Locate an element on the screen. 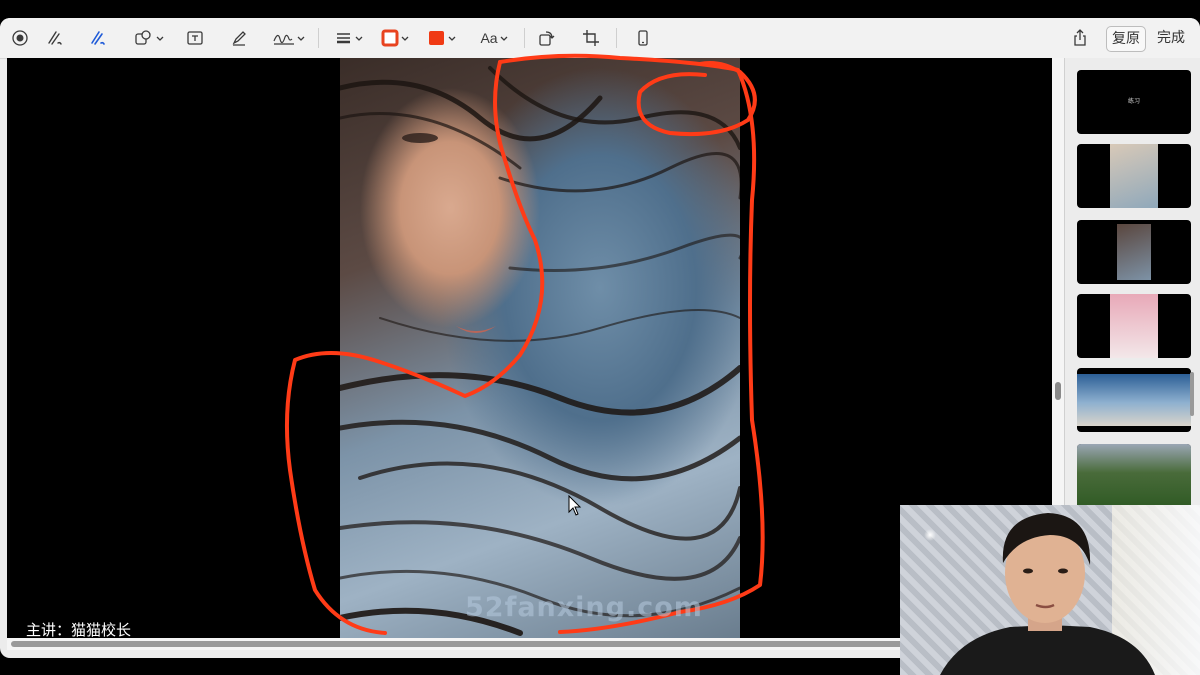  border-color-icon is located at coordinates (397, 38).